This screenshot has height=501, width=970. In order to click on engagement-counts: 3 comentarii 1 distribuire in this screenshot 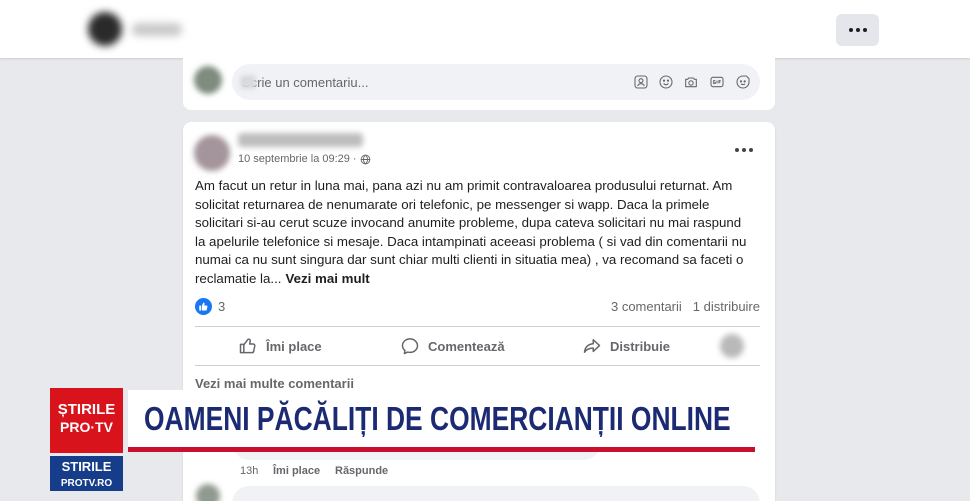, I will do `click(685, 306)`.